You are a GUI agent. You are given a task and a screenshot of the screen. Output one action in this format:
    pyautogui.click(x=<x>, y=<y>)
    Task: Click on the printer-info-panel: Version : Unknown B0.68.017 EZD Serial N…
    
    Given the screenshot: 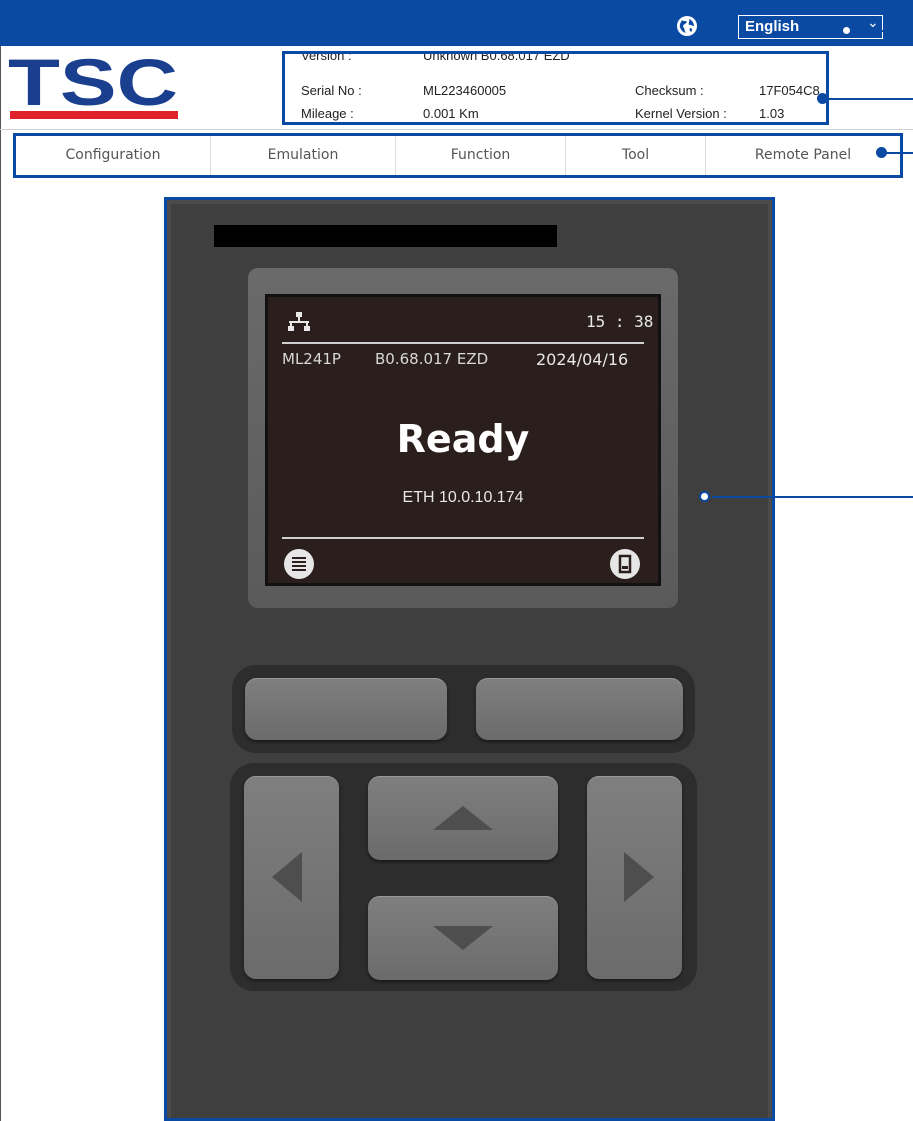 What is the action you would take?
    pyautogui.click(x=555, y=88)
    